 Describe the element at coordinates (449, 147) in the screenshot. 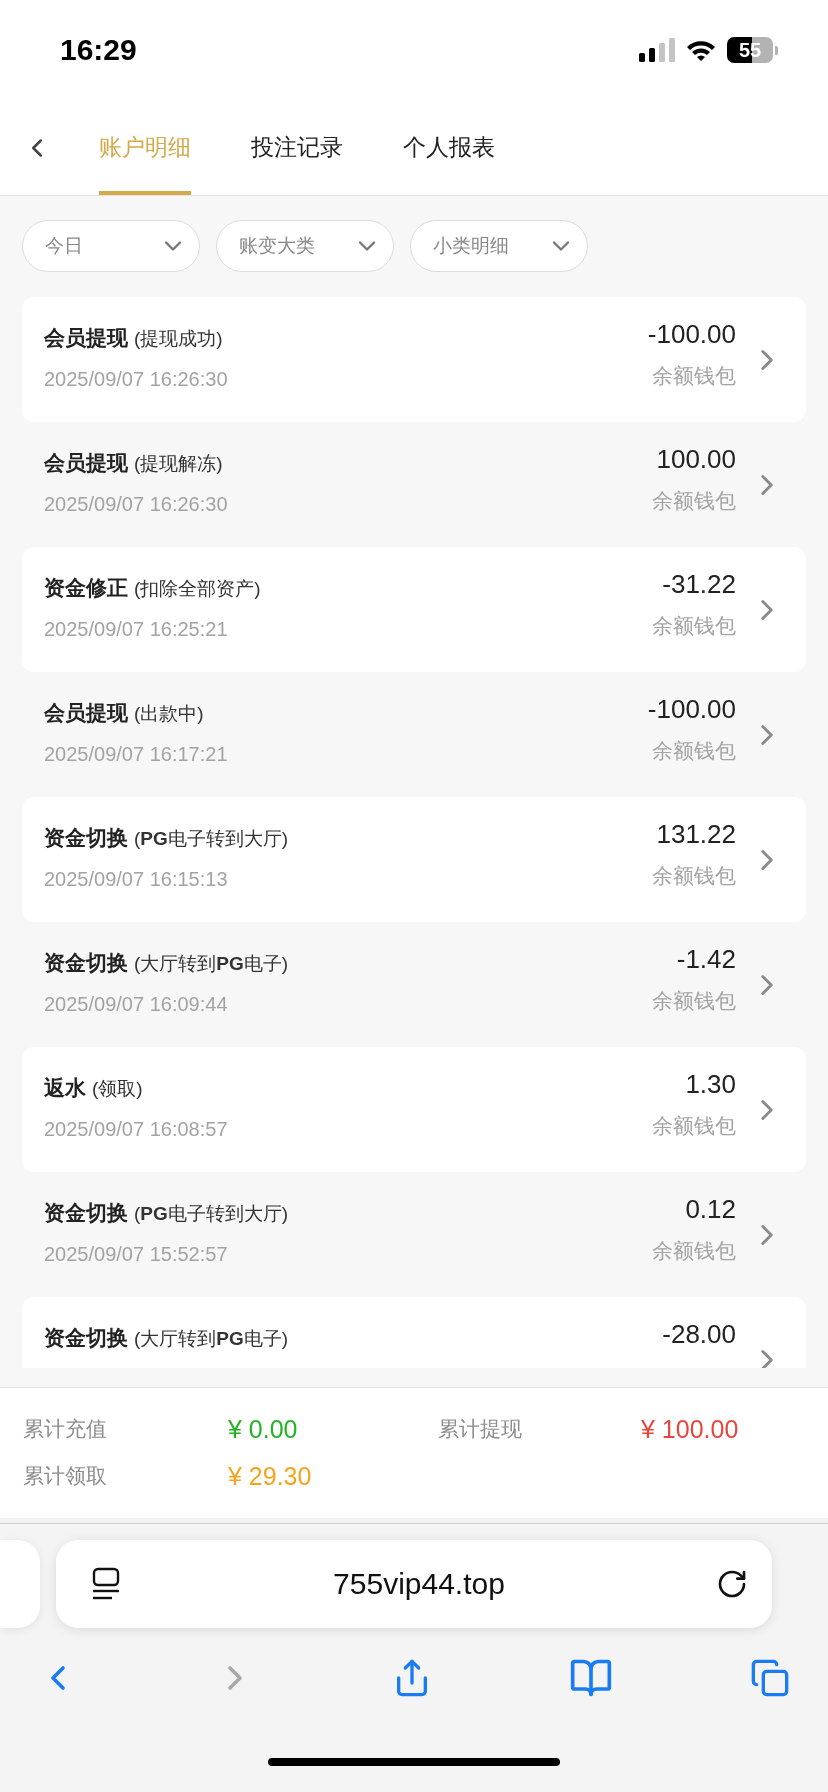

I see `tab: 个人报表` at that location.